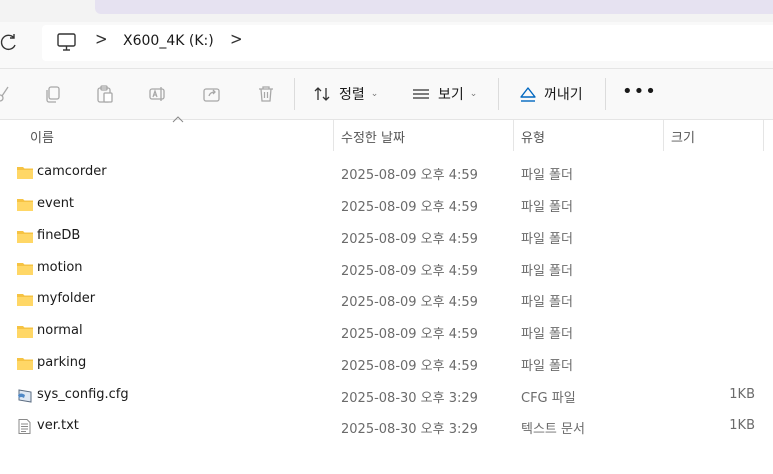 This screenshot has width=773, height=474. Describe the element at coordinates (62, 362) in the screenshot. I see `file-name: parking` at that location.